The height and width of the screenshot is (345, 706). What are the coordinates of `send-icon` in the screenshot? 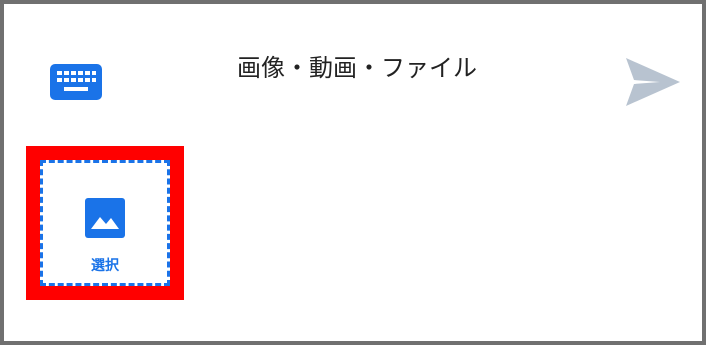 It's located at (653, 82).